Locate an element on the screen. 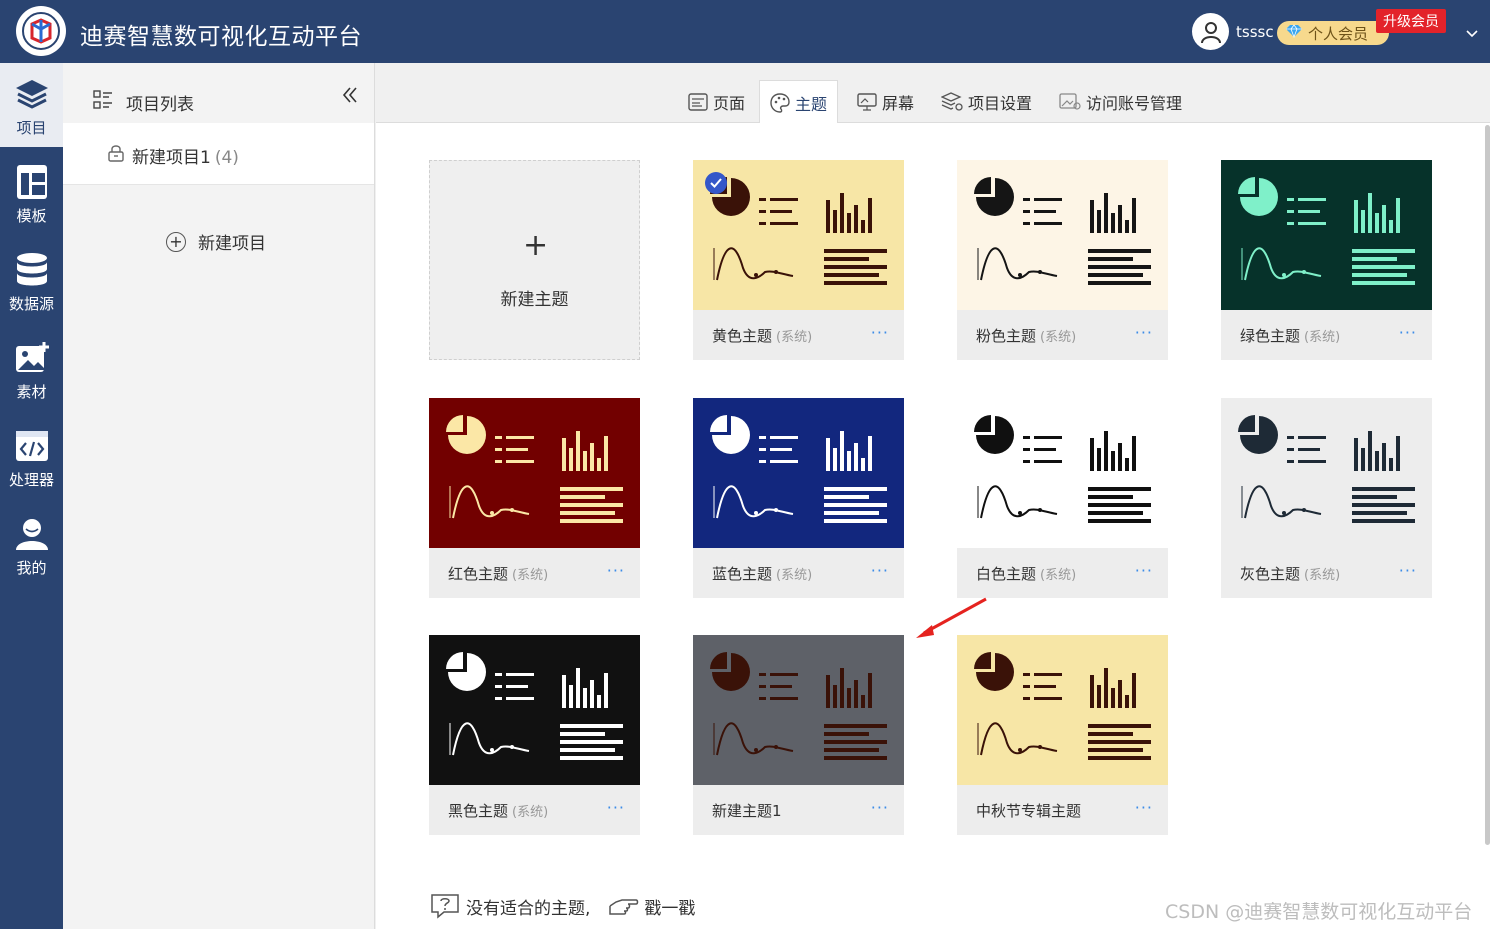  theme-card: 蓝色主题 (系统) ··· is located at coordinates (798, 498).